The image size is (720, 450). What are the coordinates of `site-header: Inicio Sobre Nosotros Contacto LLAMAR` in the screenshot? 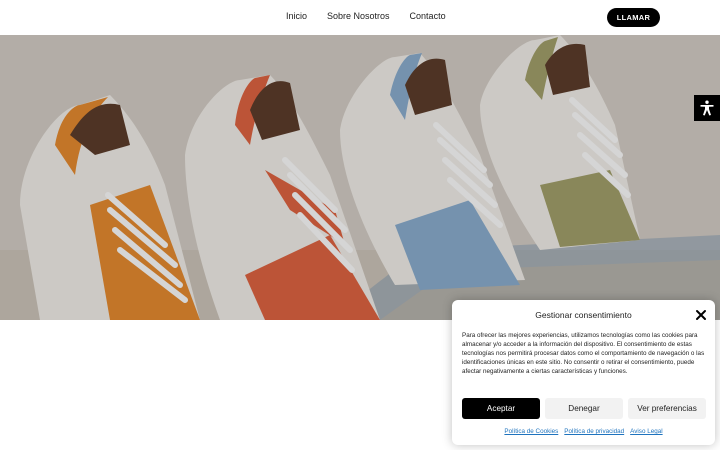 It's located at (360, 17).